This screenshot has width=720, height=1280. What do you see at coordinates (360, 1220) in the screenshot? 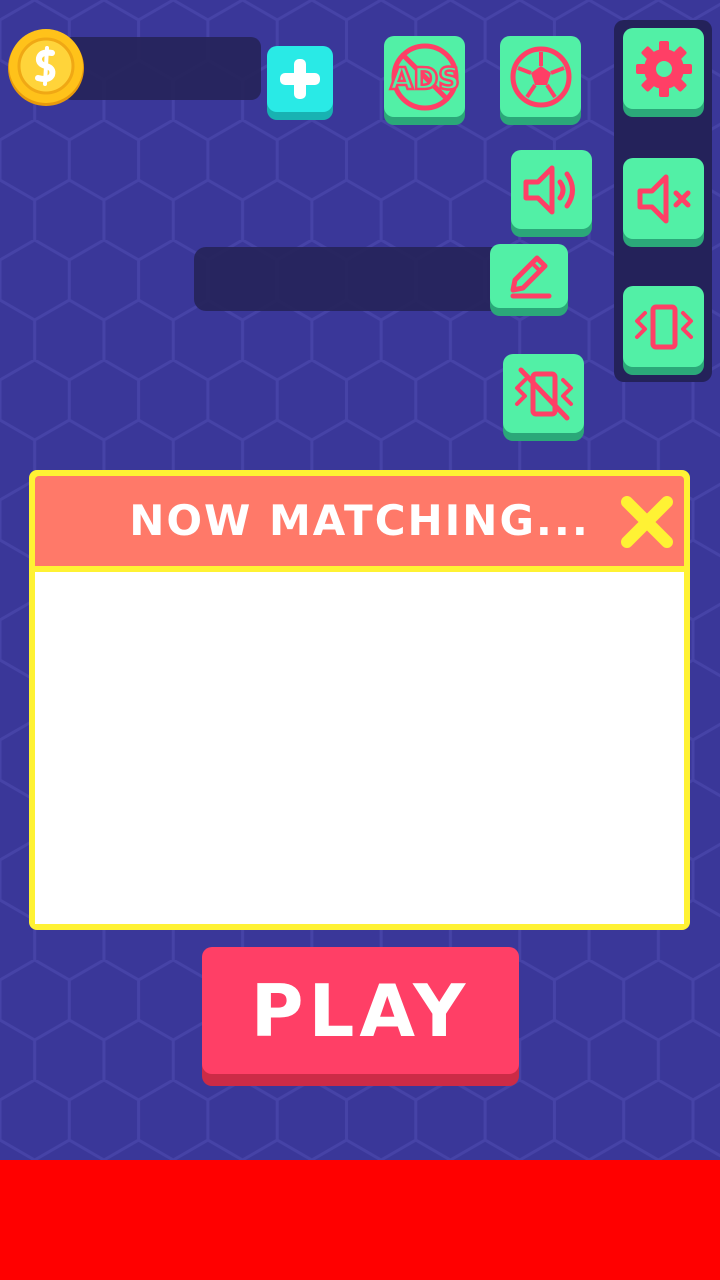
I see `ad-banner` at bounding box center [360, 1220].